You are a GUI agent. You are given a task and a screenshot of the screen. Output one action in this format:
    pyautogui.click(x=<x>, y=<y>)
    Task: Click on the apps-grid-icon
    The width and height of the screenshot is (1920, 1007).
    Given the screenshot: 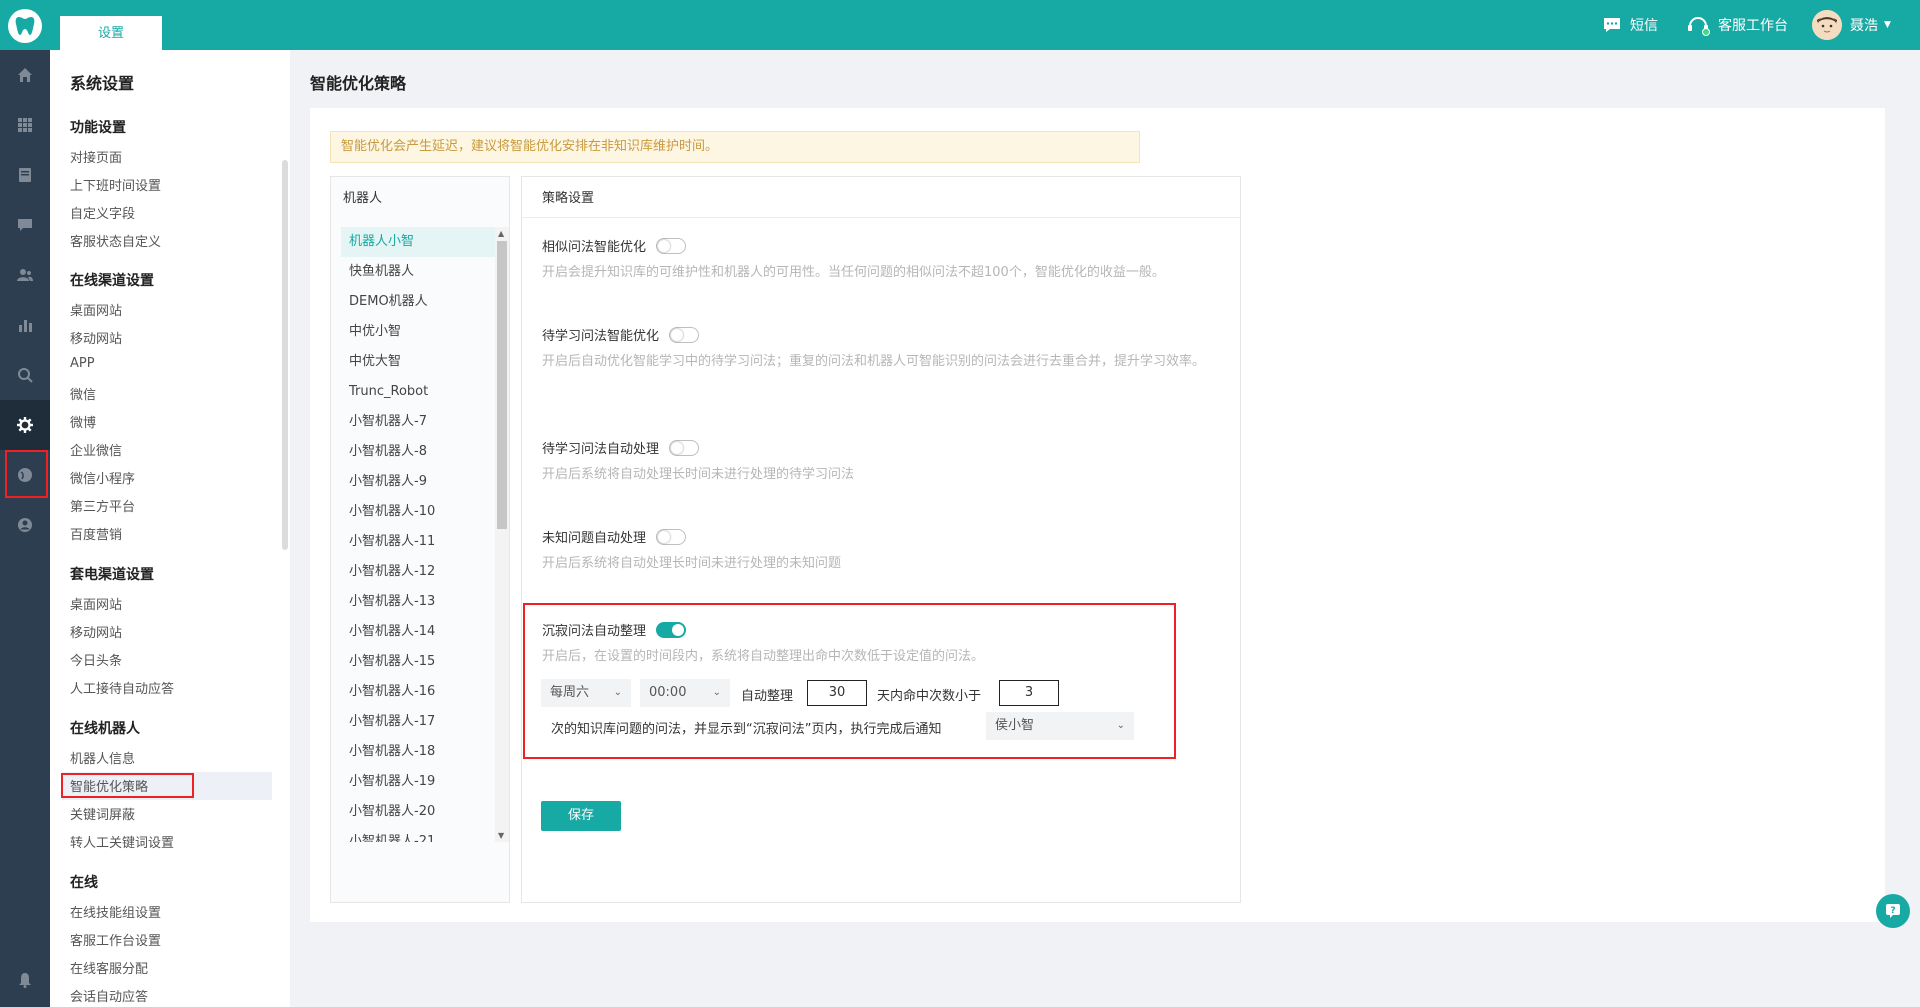 What is the action you would take?
    pyautogui.click(x=25, y=125)
    